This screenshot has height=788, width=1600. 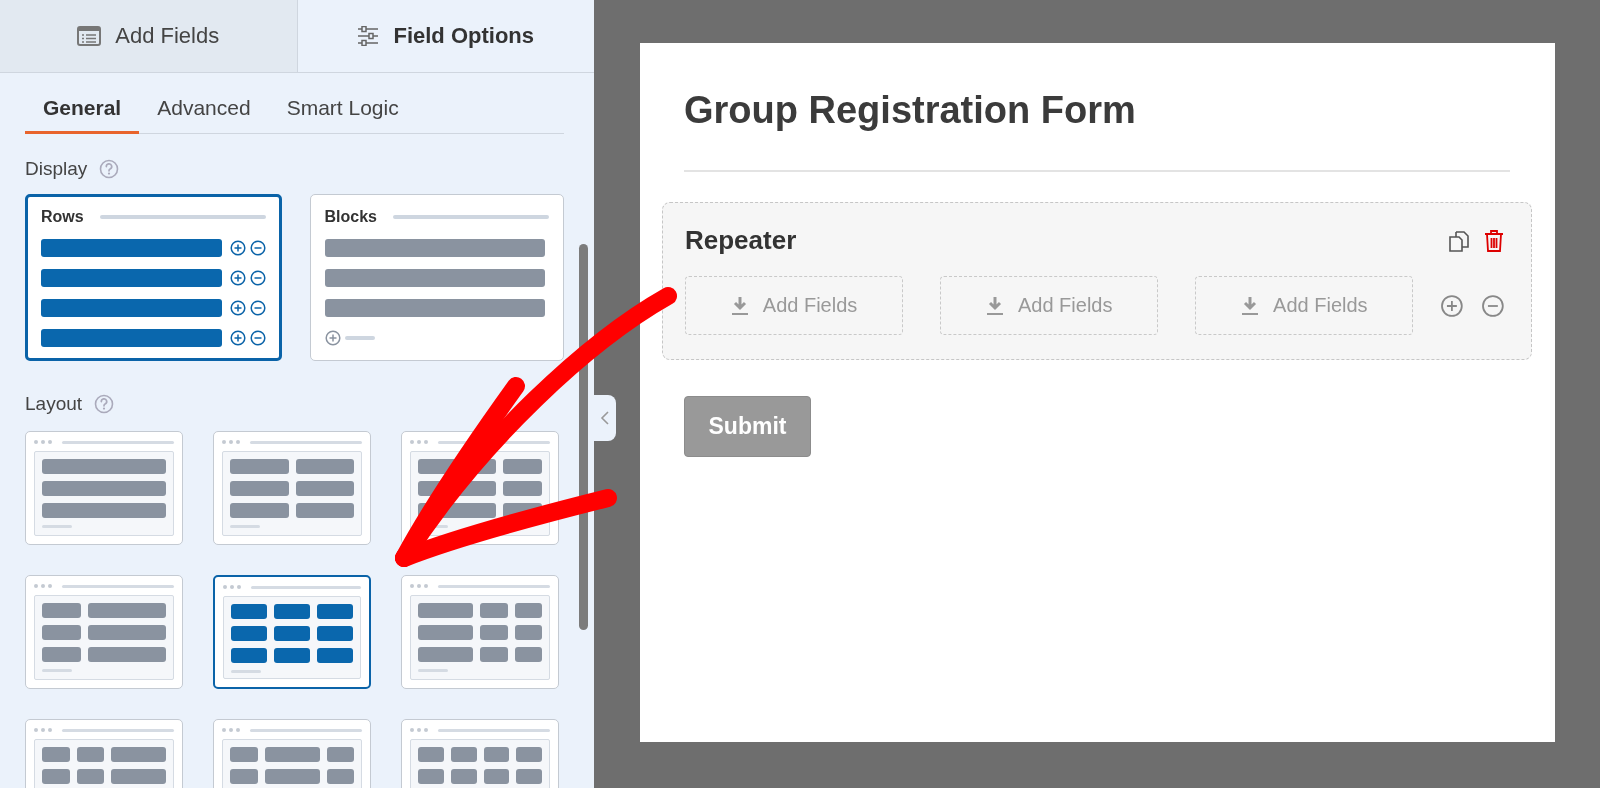 I want to click on section-label: Display, so click(x=56, y=169).